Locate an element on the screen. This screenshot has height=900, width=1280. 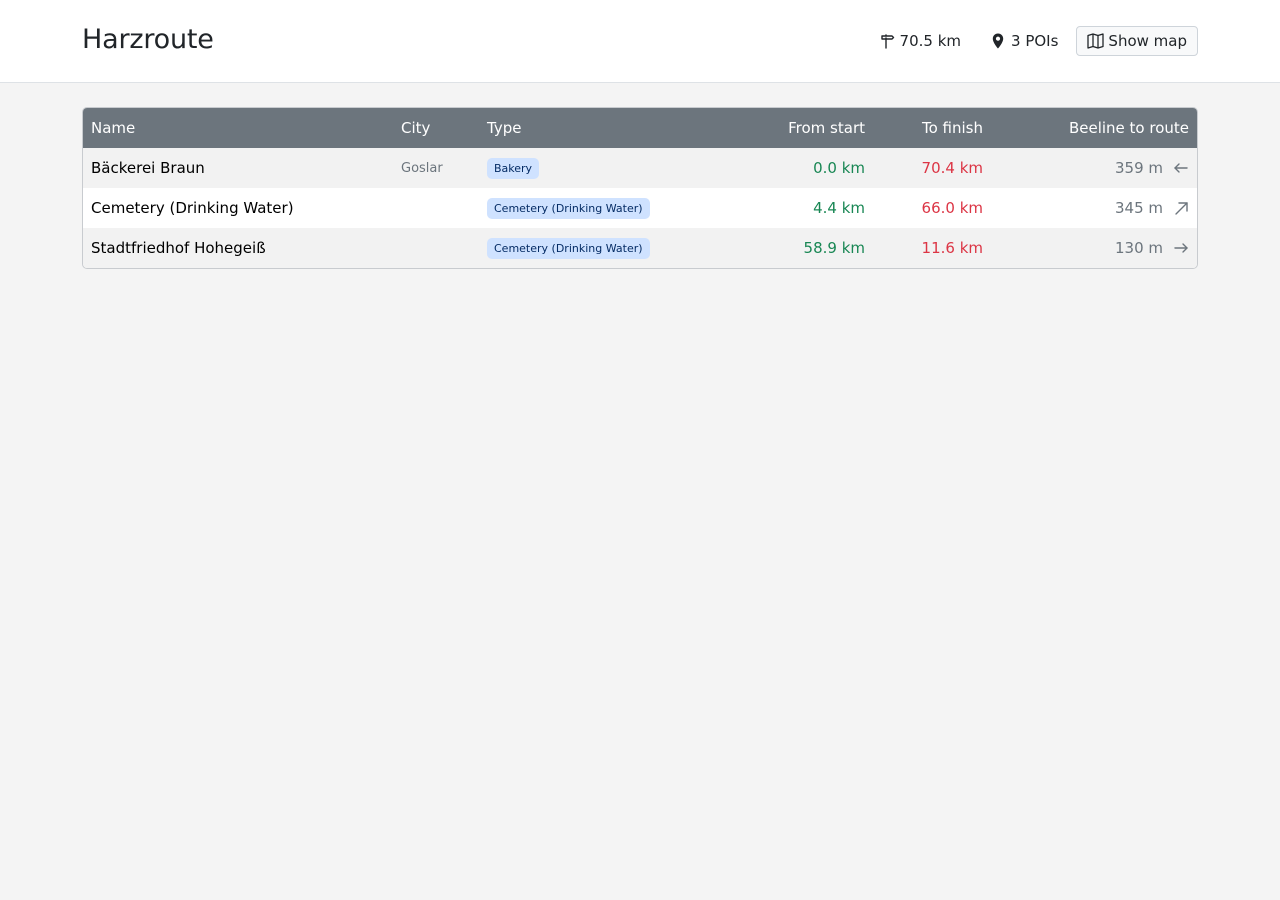
show-map-label: Show map is located at coordinates (1147, 41).